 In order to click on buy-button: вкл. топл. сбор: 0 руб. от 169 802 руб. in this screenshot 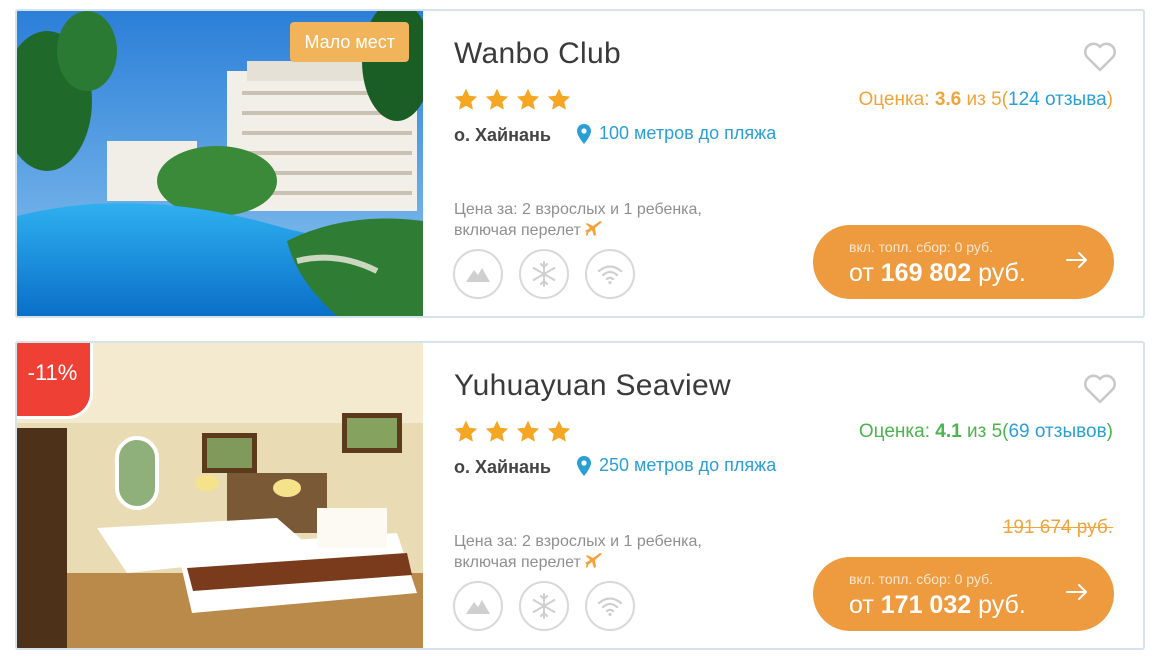, I will do `click(963, 262)`.